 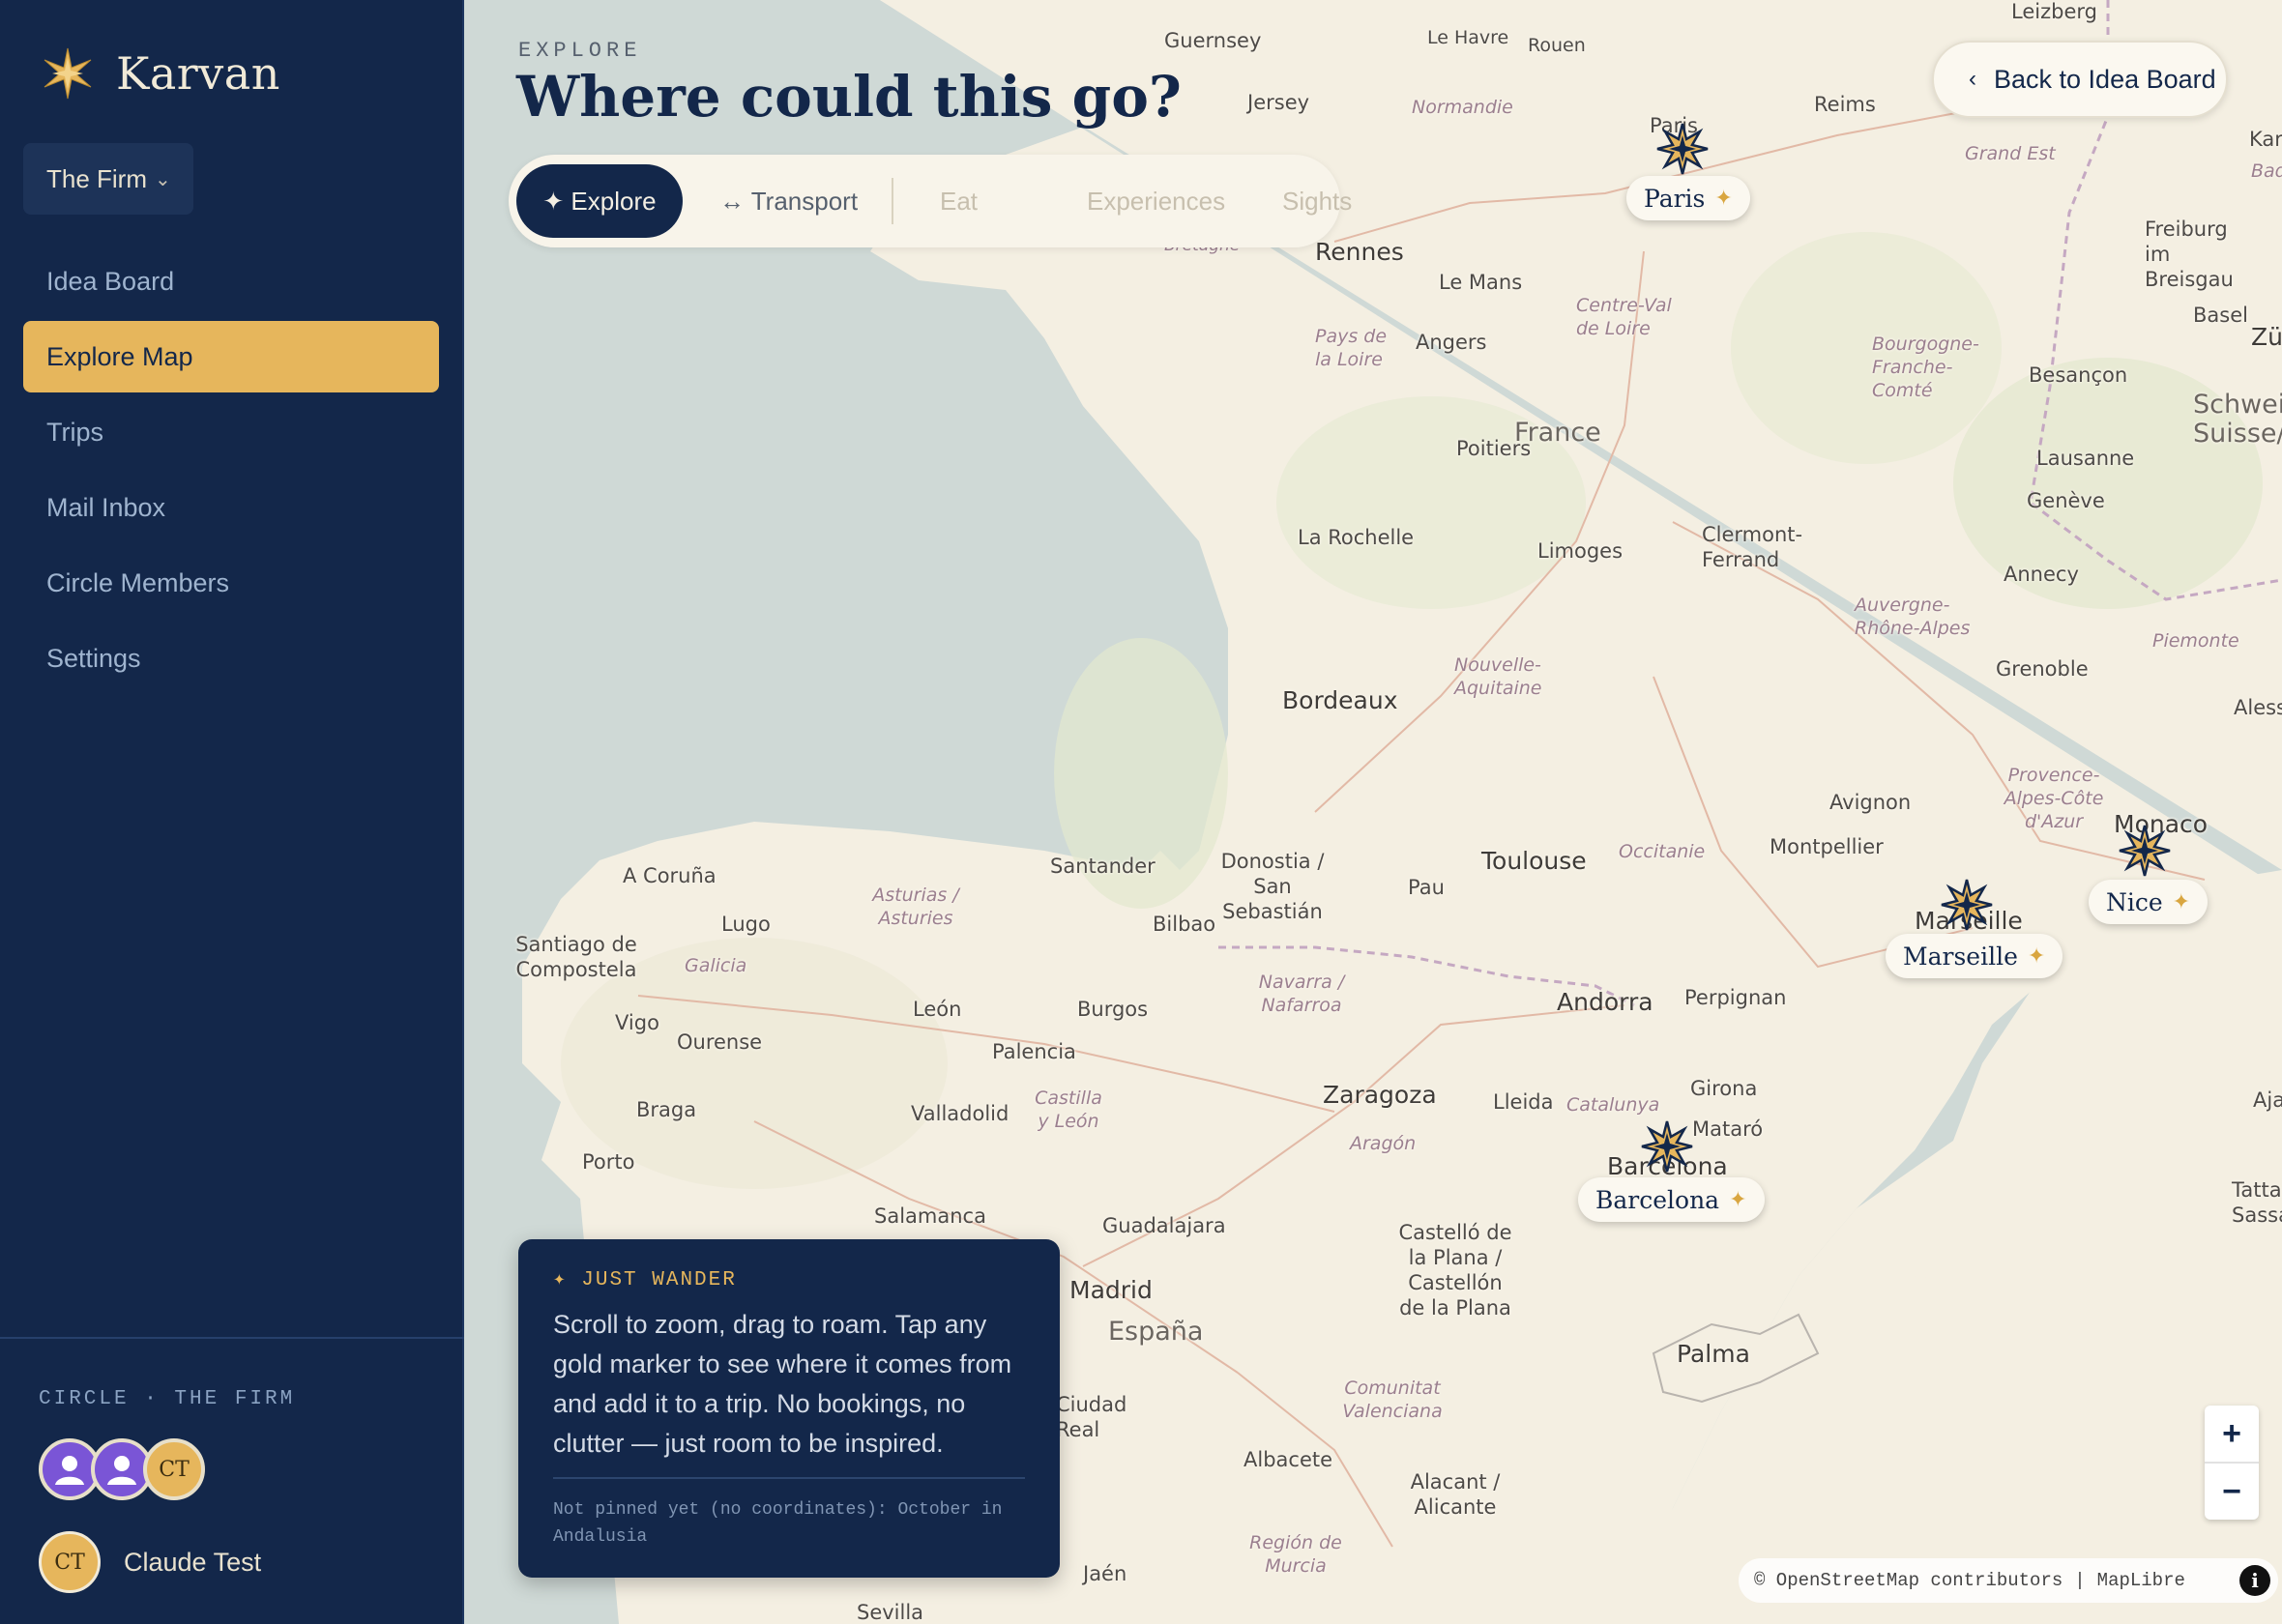 What do you see at coordinates (96, 178) in the screenshot?
I see `circle-selector-label: The Firm` at bounding box center [96, 178].